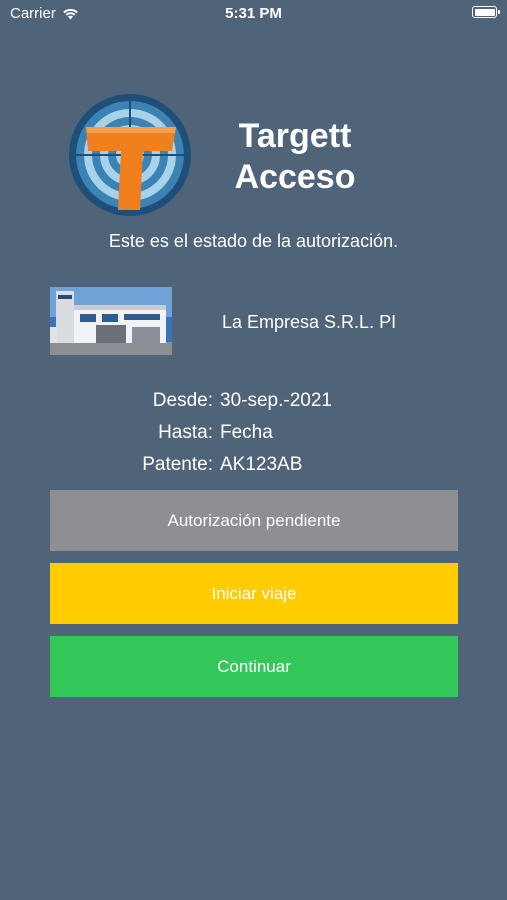  I want to click on app-title: Targett Acceso, so click(295, 157).